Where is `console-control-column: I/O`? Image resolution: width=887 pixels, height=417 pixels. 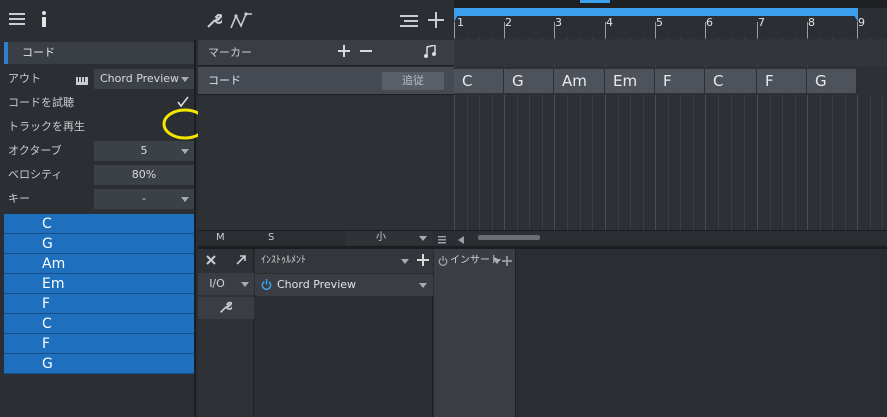
console-control-column: I/O is located at coordinates (226, 333).